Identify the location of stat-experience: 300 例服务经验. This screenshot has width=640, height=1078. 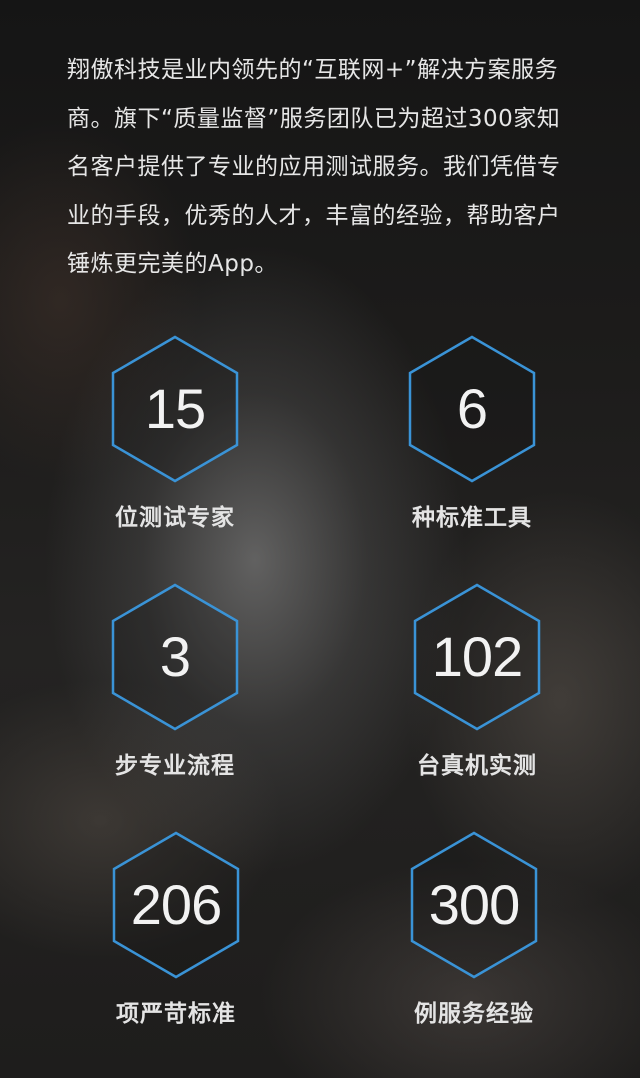
(474, 929).